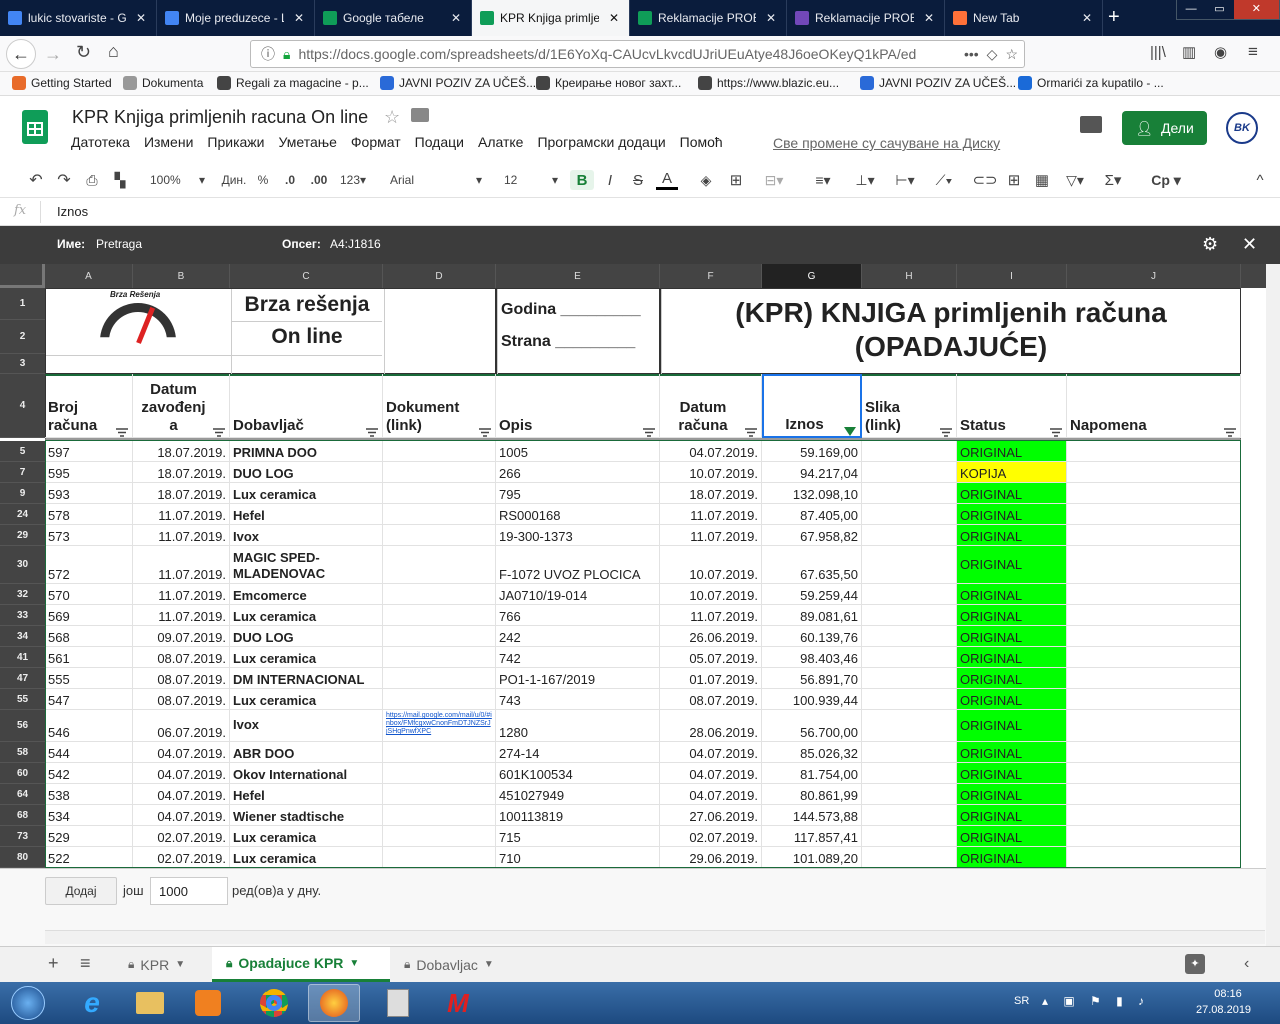  What do you see at coordinates (1166, 180) in the screenshot?
I see `input-tools-button: Cp ▾` at bounding box center [1166, 180].